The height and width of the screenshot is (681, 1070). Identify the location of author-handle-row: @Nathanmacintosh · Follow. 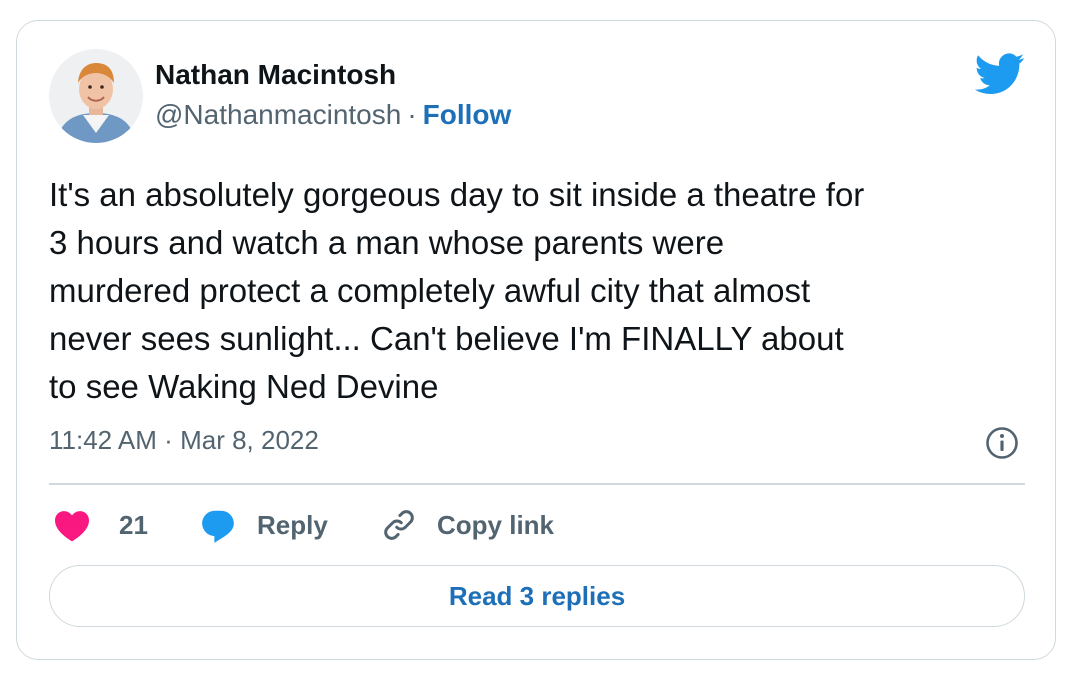
(333, 115).